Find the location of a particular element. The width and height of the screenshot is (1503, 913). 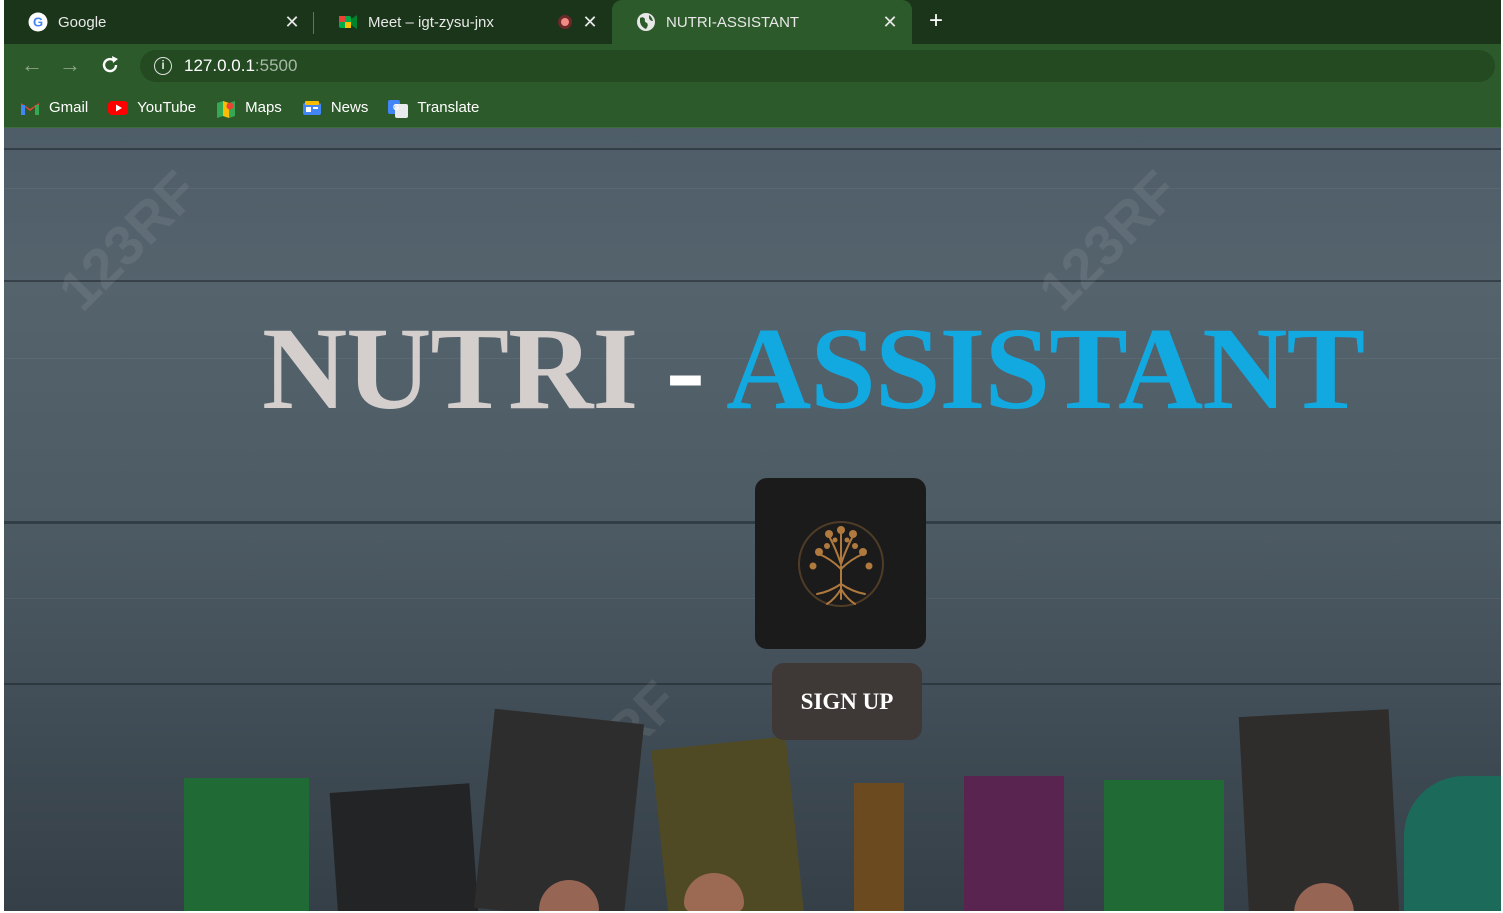

tab-title: Meet – igt-zysu-jnx is located at coordinates (431, 22).